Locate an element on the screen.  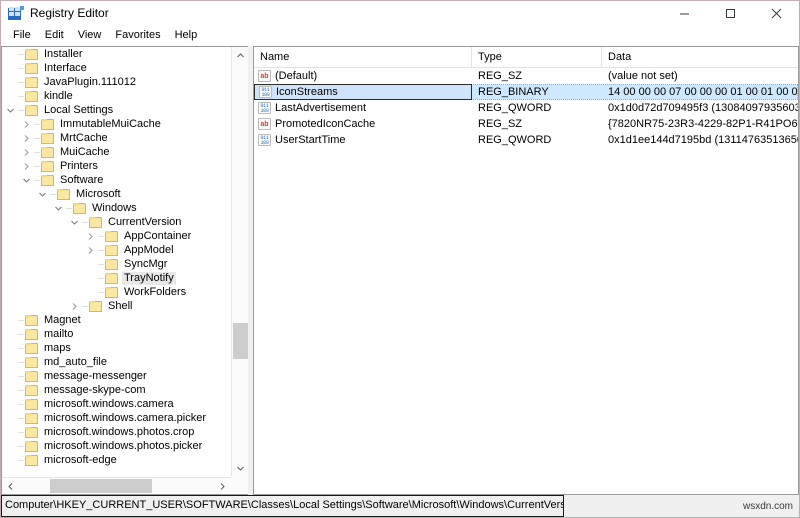
tree-node-label: microsoft.windows.photos.picker is located at coordinates (123, 445).